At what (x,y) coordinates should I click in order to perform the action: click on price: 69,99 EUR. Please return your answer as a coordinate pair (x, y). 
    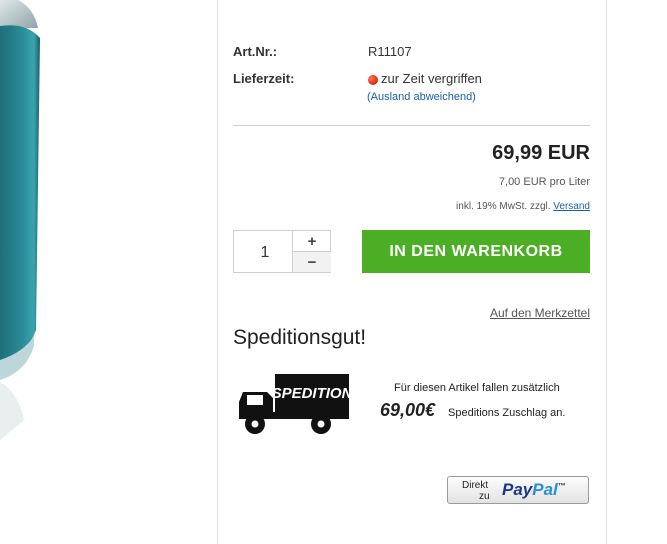
    Looking at the image, I should click on (541, 153).